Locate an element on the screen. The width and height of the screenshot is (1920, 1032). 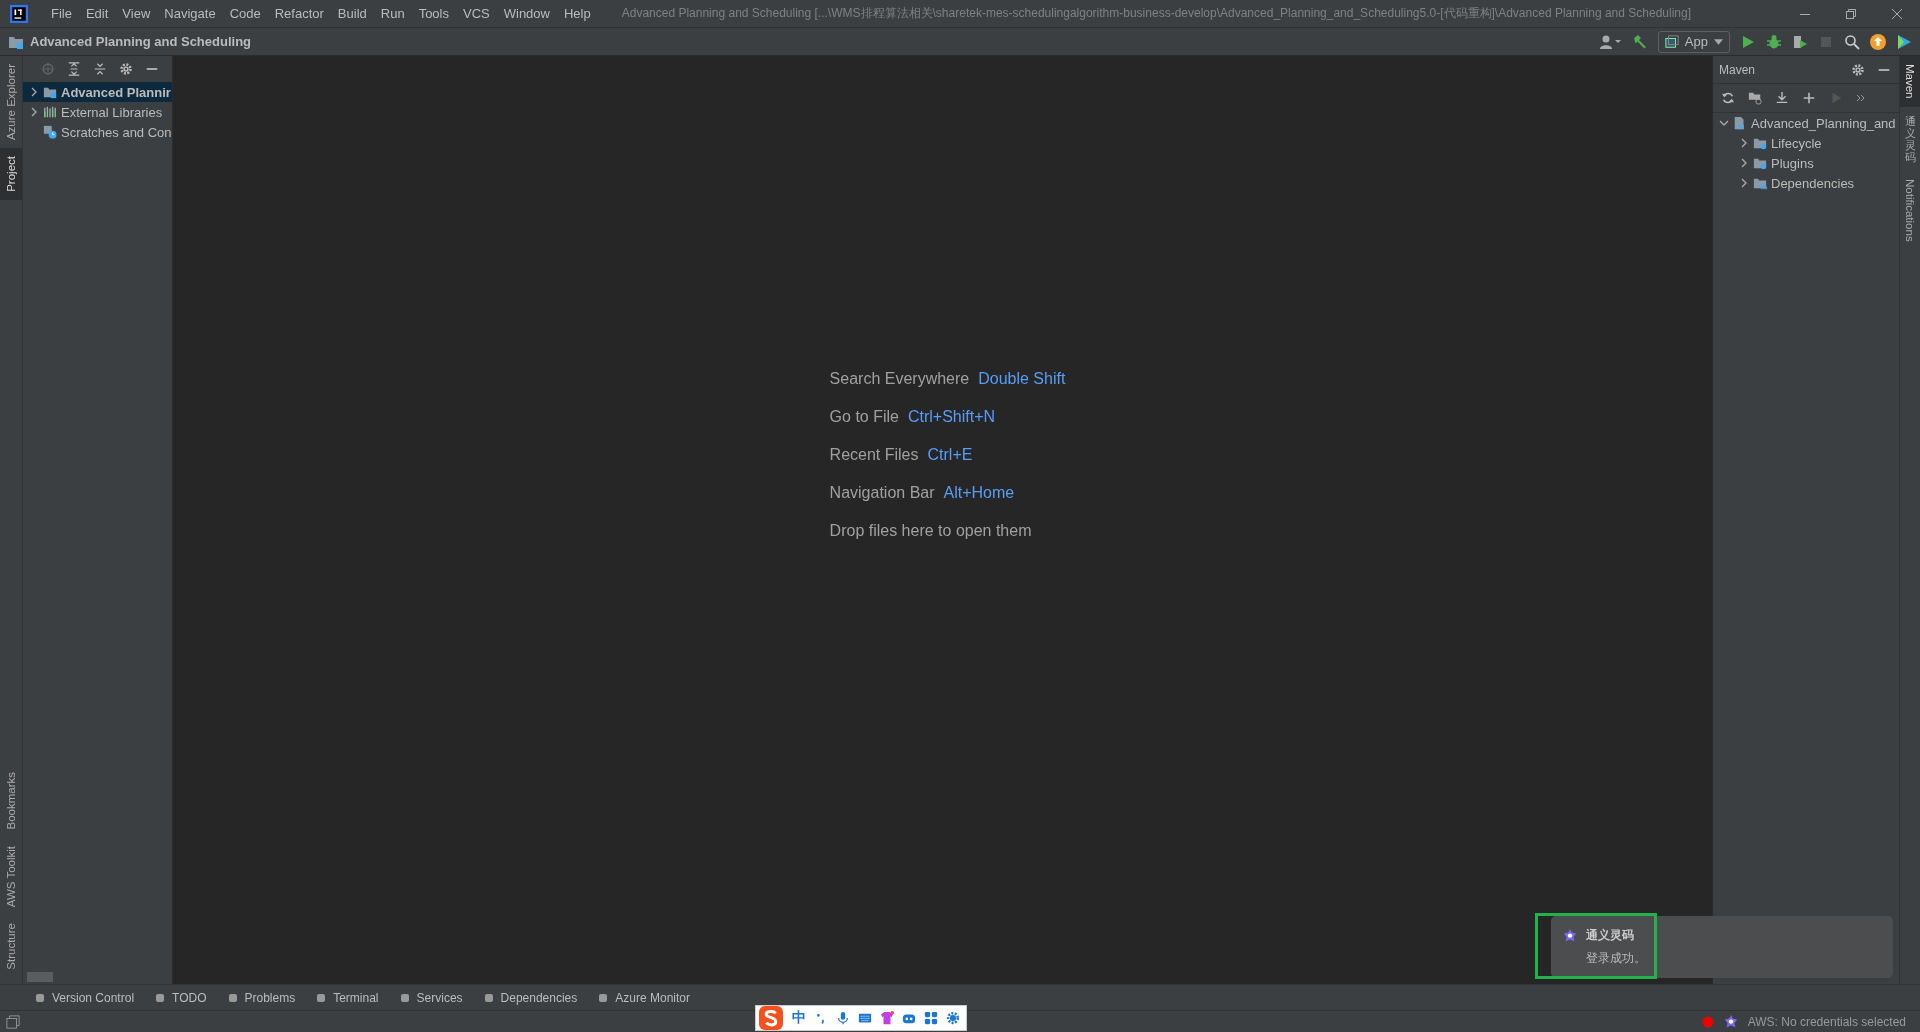
tool-window-button: TODO is located at coordinates (180, 997).